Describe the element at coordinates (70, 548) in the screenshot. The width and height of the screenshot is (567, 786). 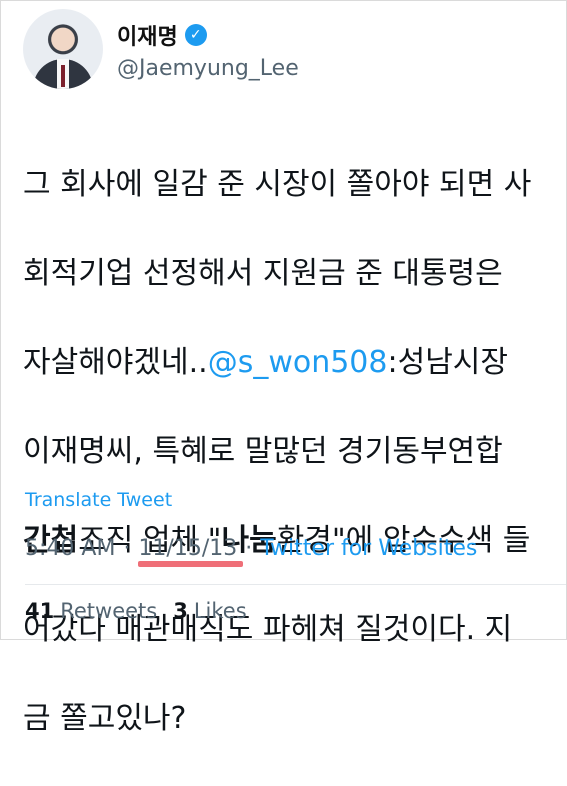
I see `tweet-time: 5:40 AM` at that location.